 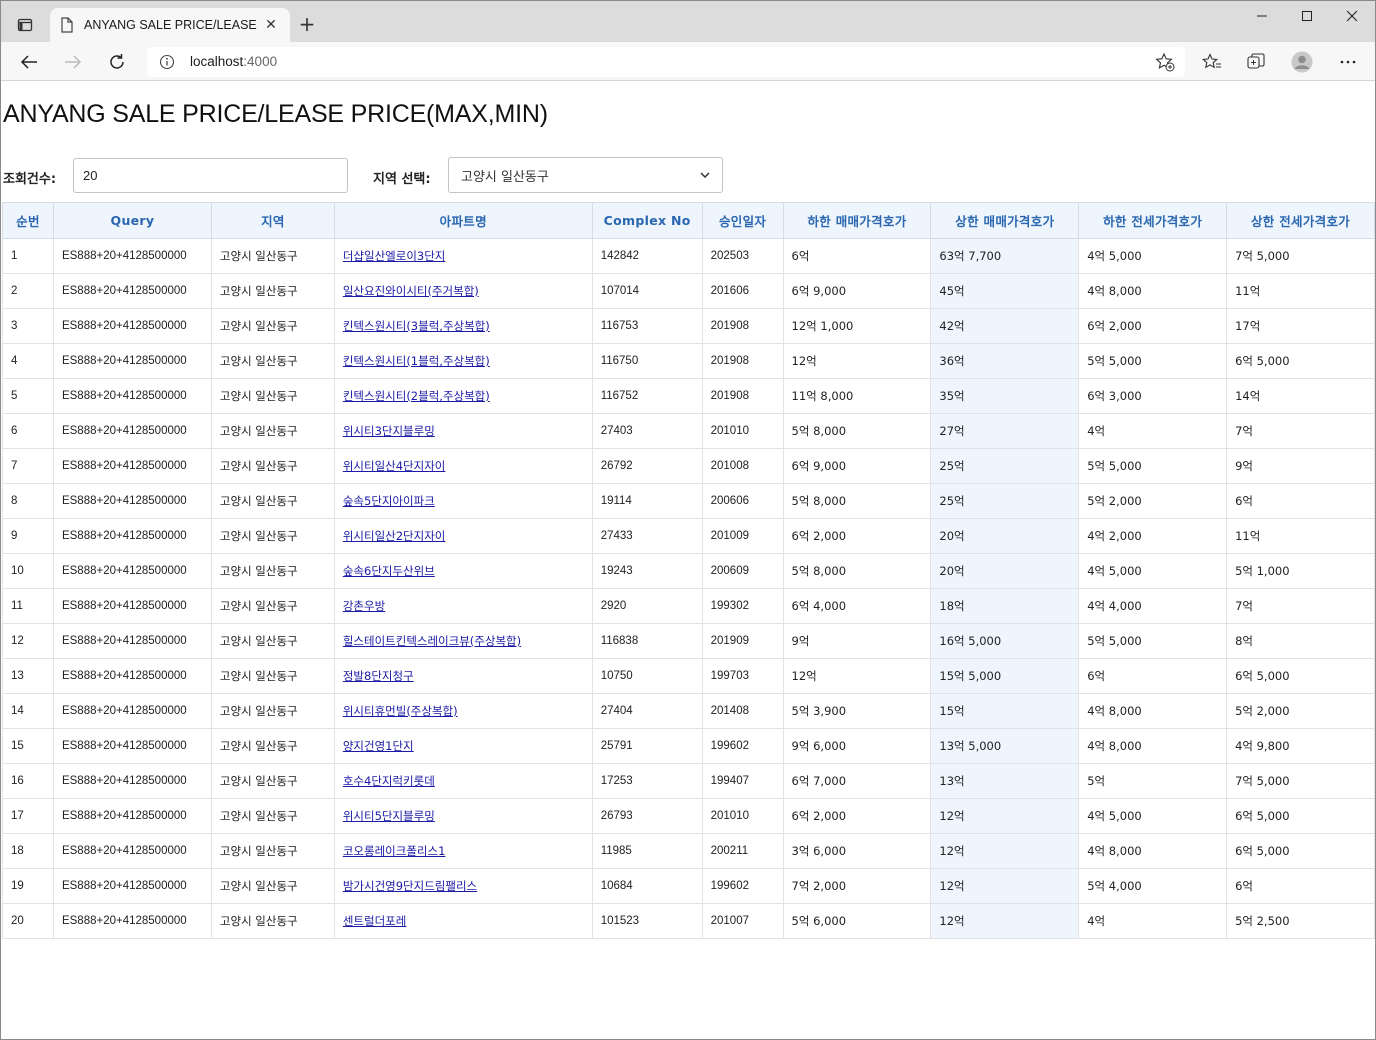 What do you see at coordinates (1153, 501) in the screenshot?
I see `cell-col-min-lease-price: 5억 2,000` at bounding box center [1153, 501].